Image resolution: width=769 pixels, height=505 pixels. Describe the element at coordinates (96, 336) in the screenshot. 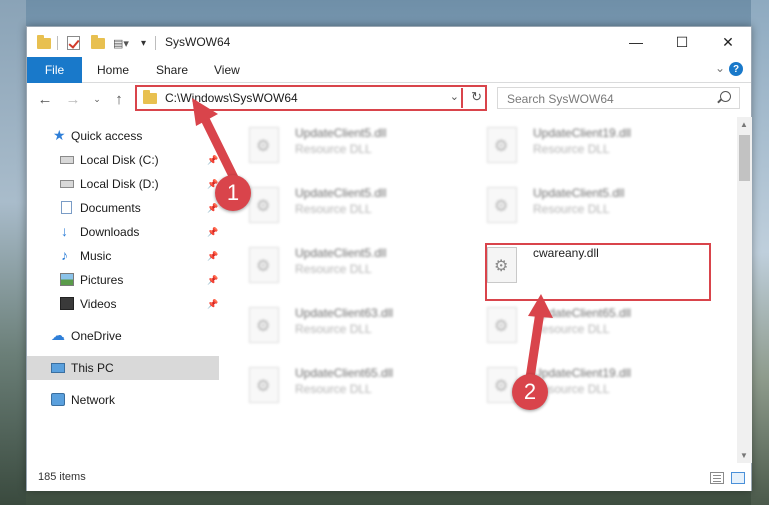

I see `nav-item-label: OneDrive` at that location.